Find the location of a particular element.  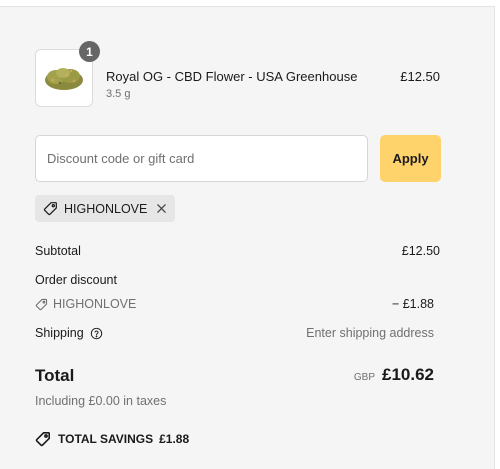

quantity-badge: 1 is located at coordinates (89, 51).